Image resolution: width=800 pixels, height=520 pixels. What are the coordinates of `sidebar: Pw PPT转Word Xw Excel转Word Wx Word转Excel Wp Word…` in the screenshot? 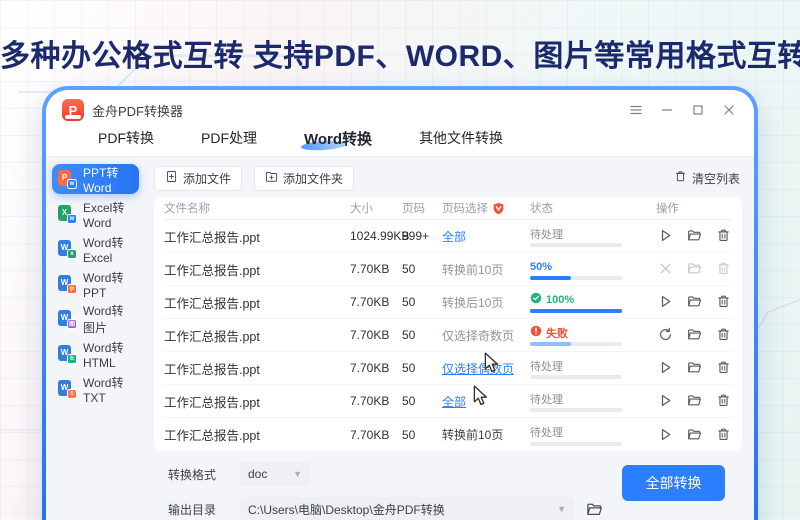 It's located at (95, 338).